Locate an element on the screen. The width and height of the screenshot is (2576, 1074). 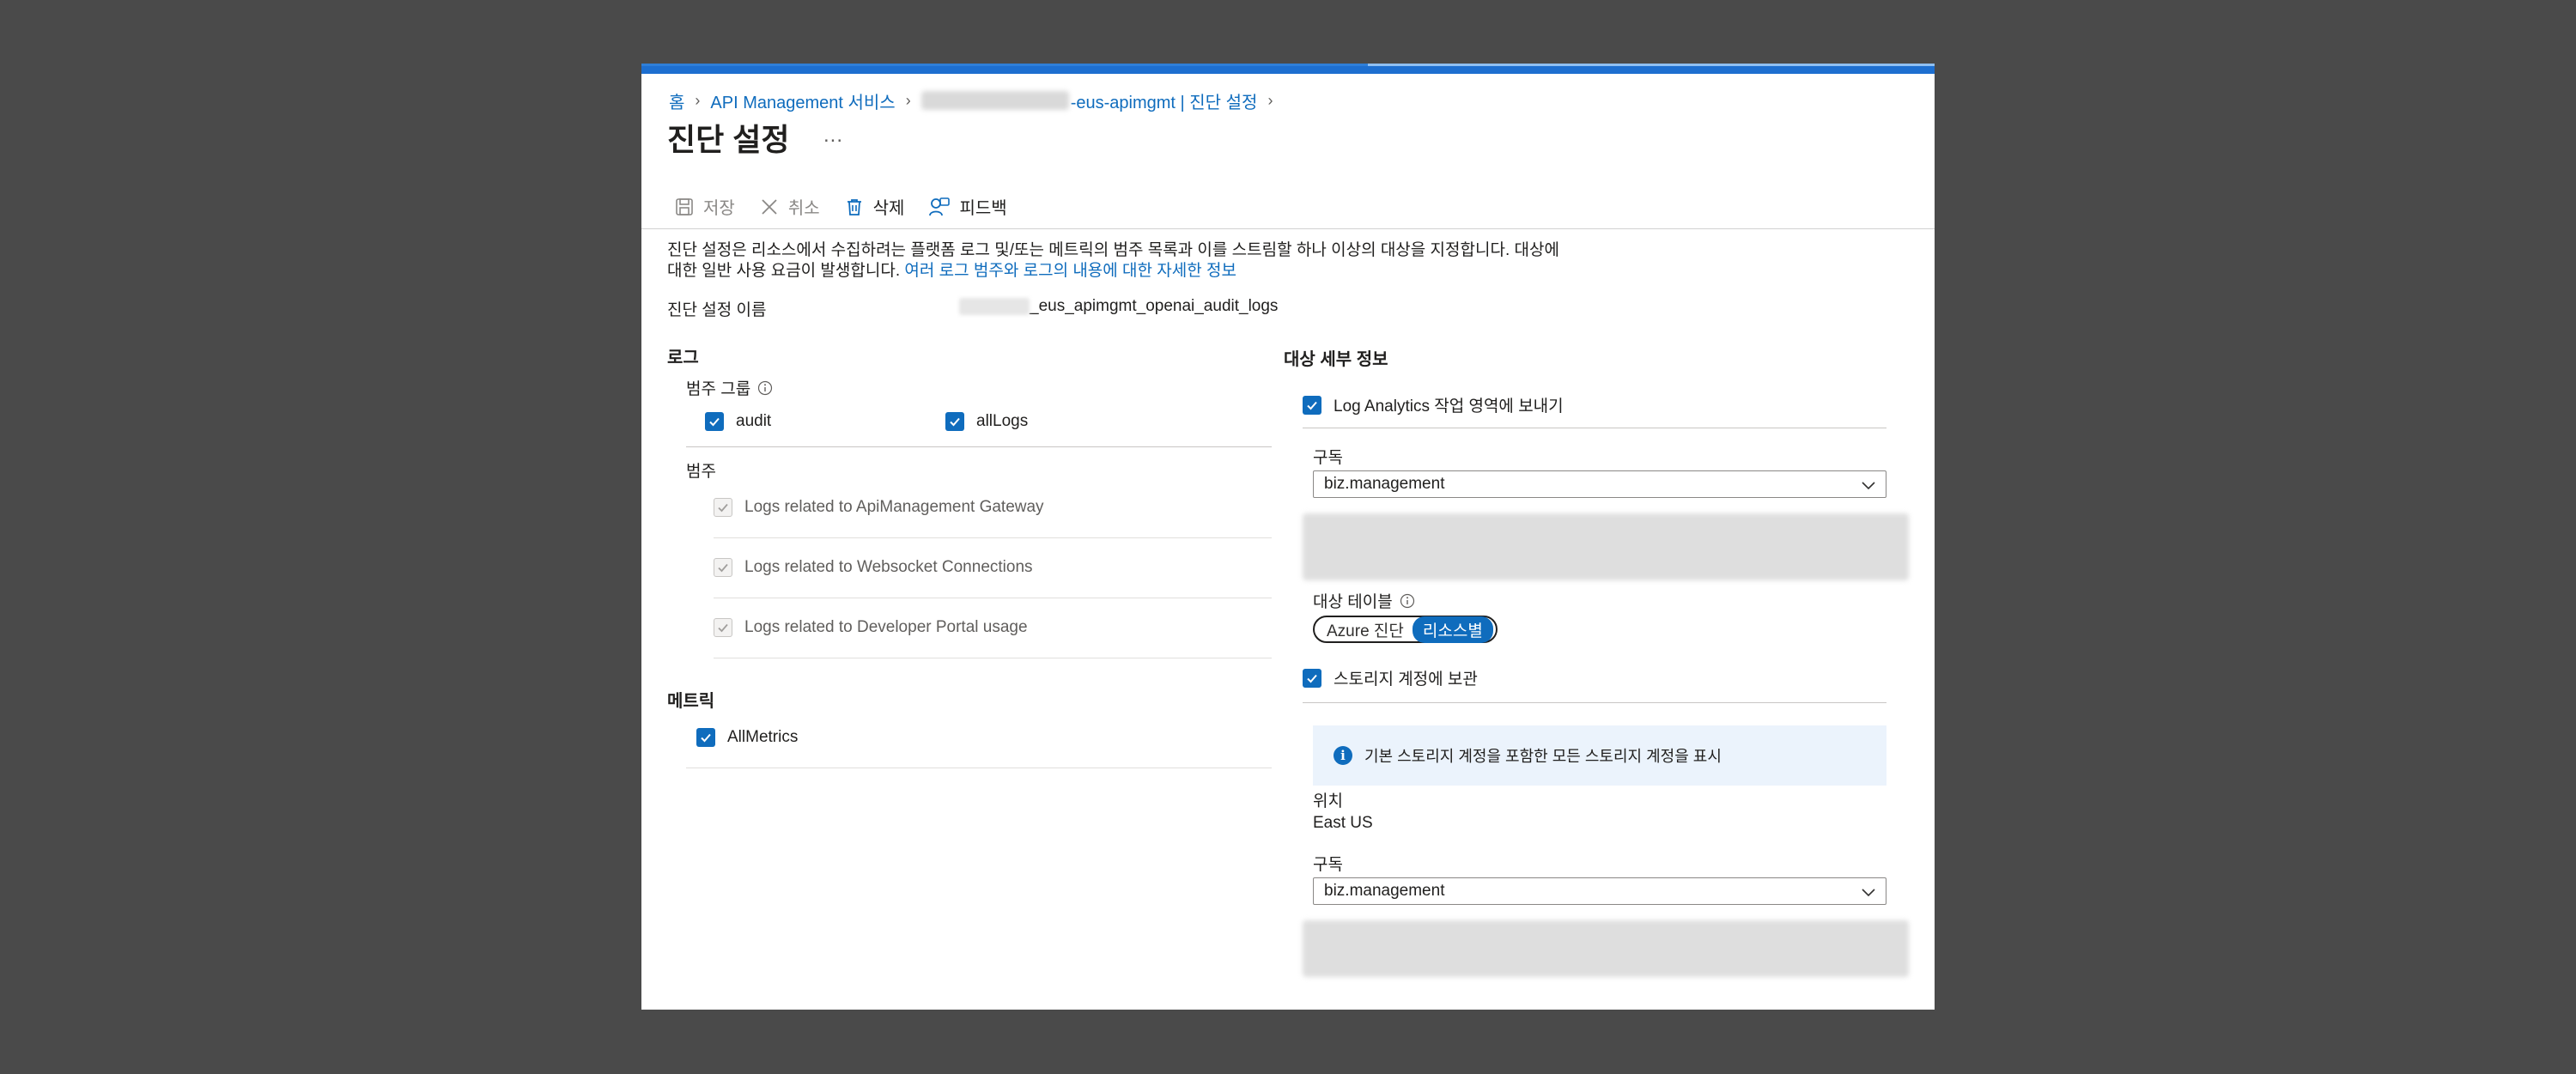
trash-icon is located at coordinates (854, 206).